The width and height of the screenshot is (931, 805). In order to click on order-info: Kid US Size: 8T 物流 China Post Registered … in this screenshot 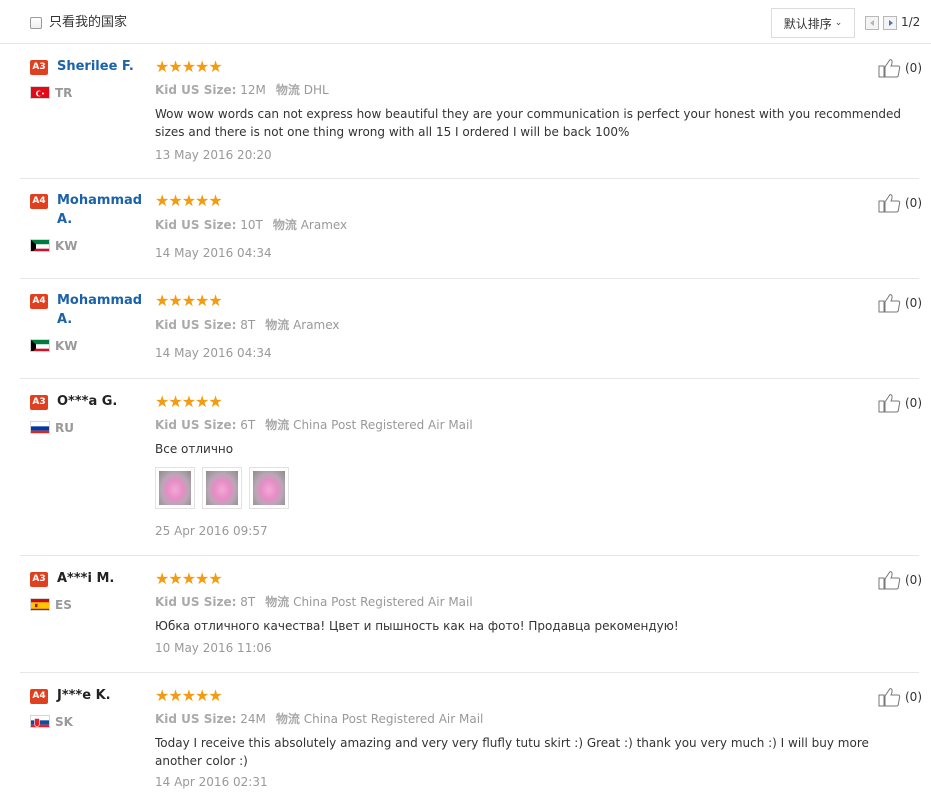, I will do `click(314, 601)`.